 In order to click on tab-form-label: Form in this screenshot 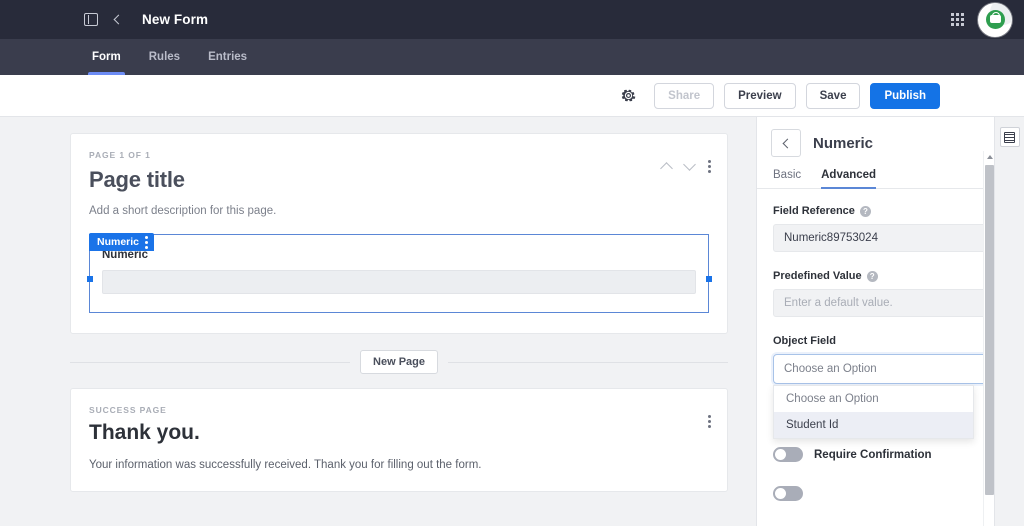, I will do `click(106, 57)`.